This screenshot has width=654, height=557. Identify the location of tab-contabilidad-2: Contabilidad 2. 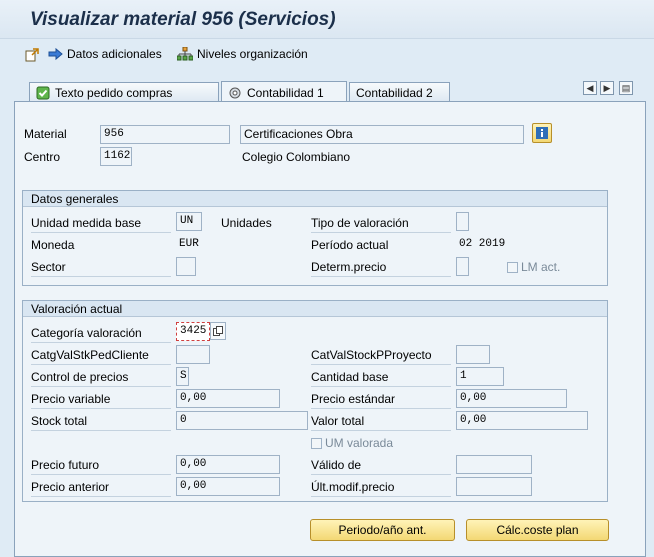
(399, 92).